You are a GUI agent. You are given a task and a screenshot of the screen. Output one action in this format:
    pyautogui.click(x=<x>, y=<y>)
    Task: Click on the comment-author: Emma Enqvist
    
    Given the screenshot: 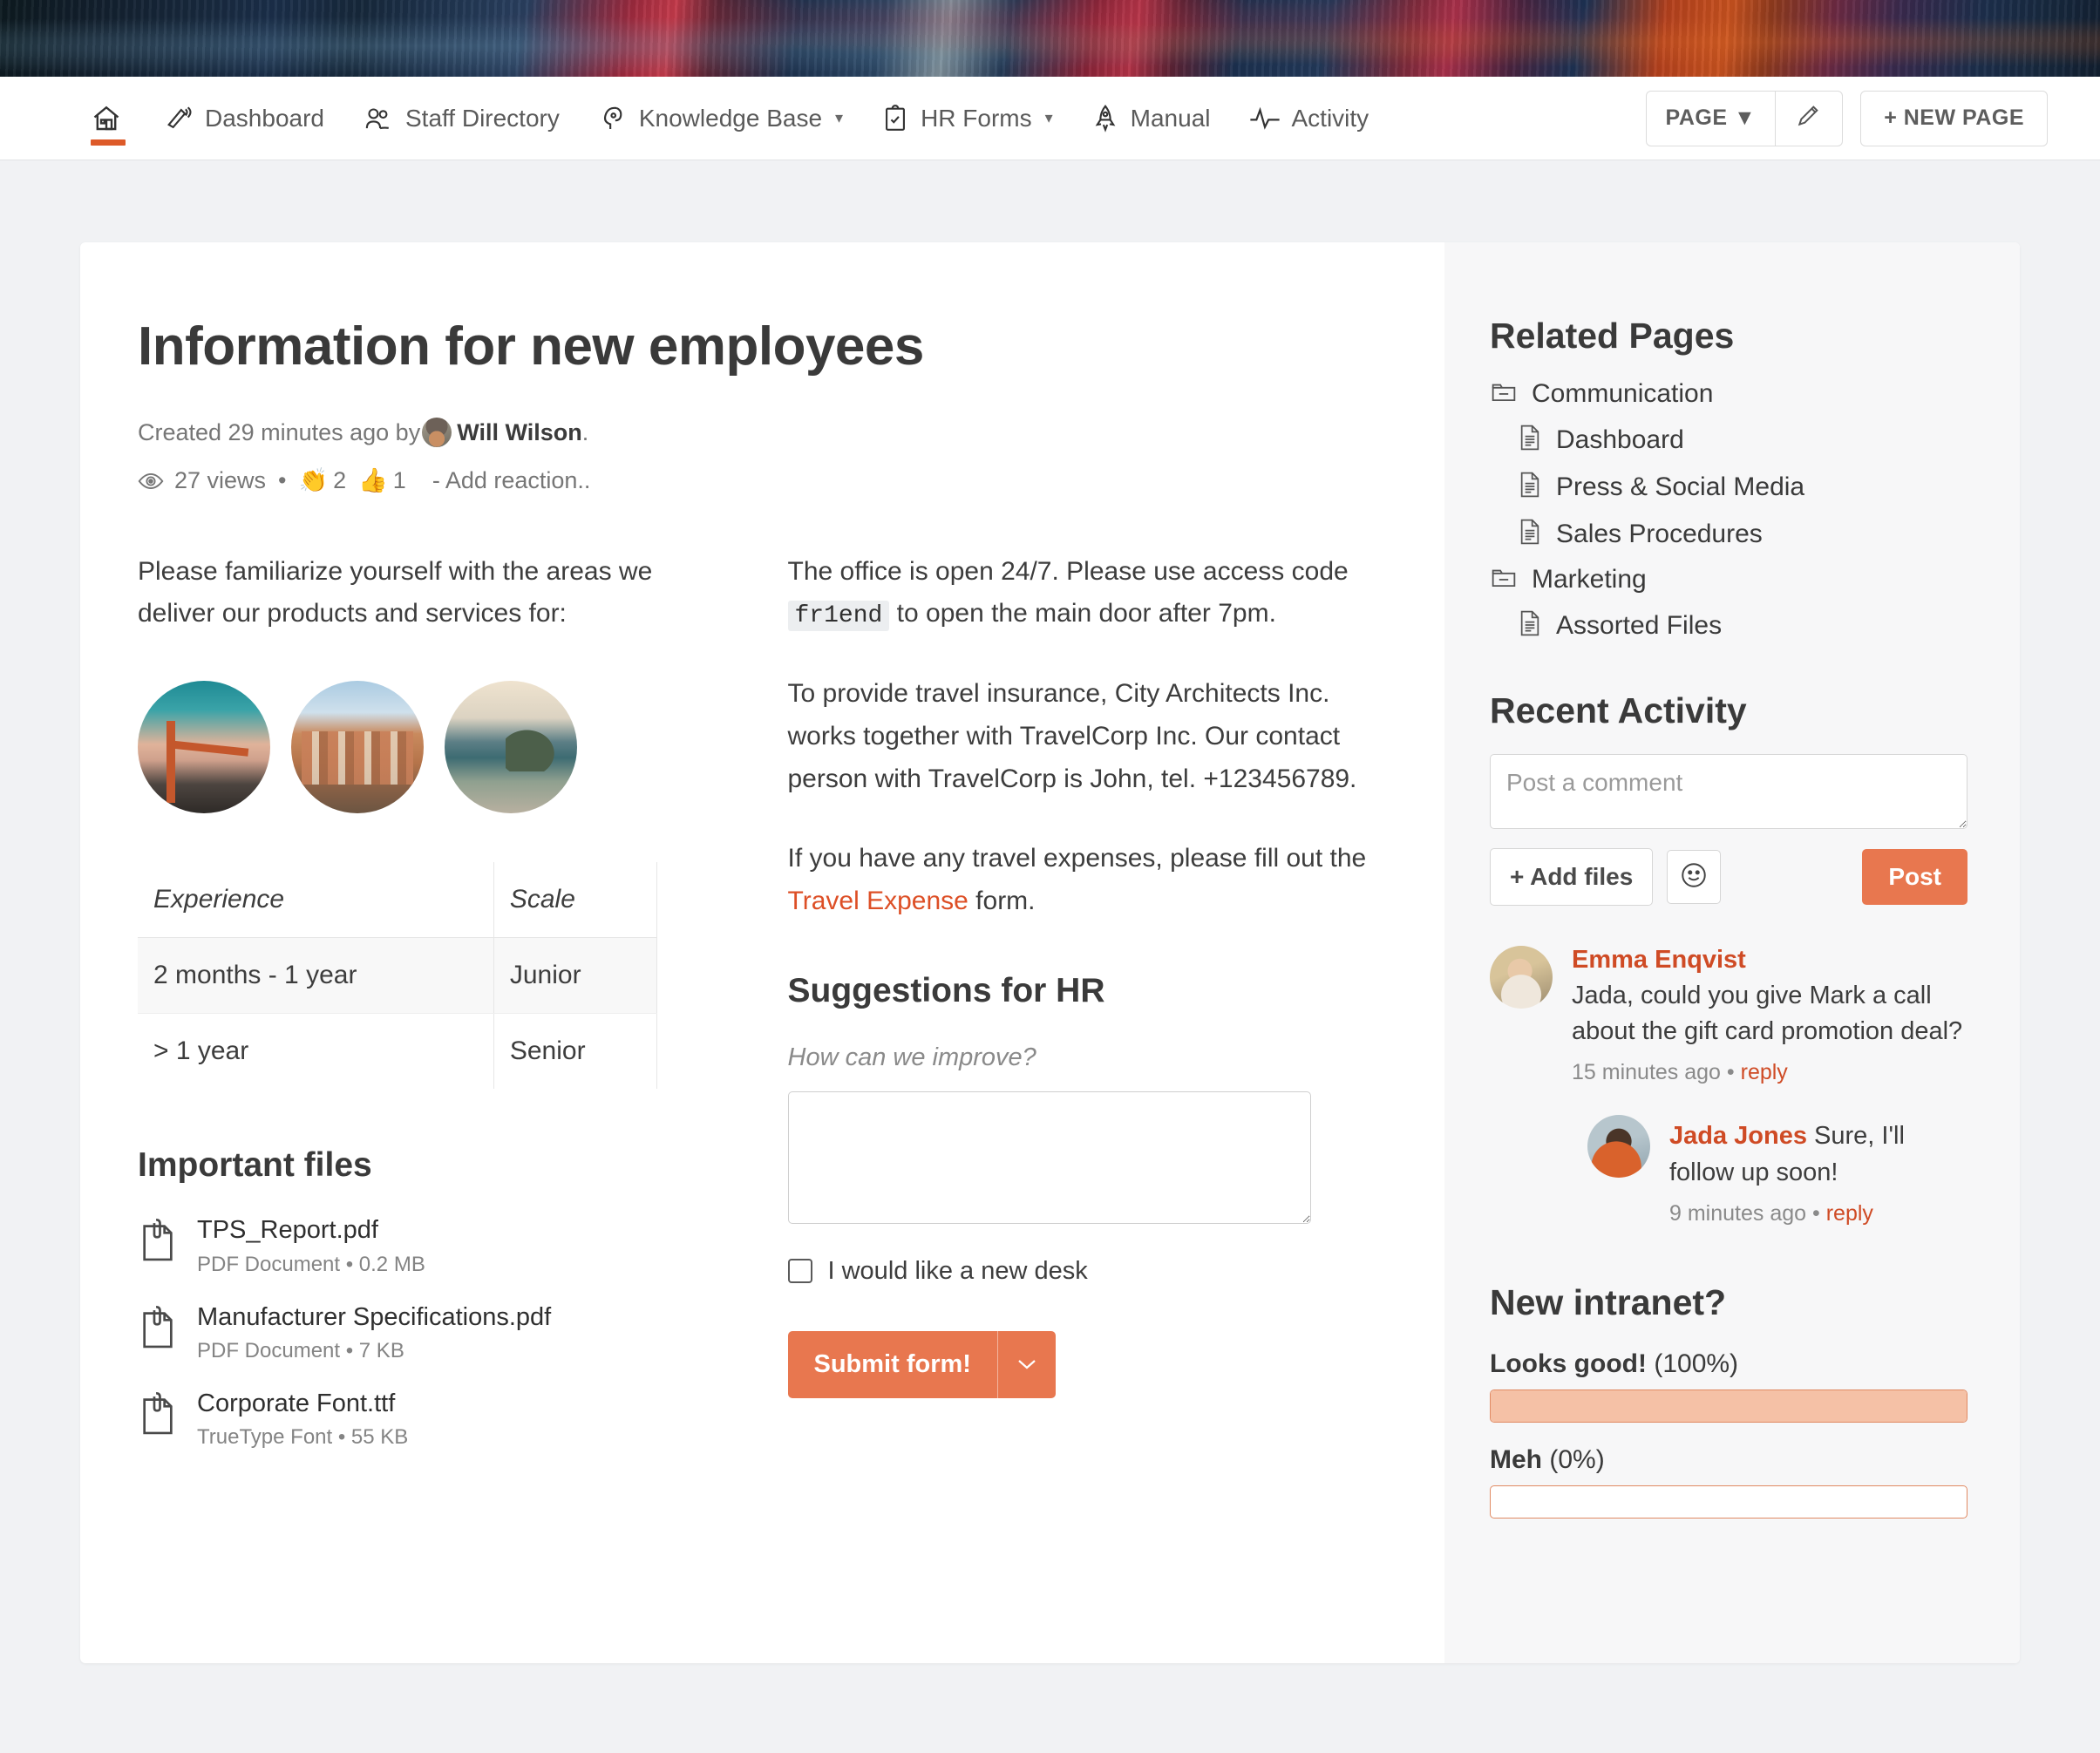 What is the action you would take?
    pyautogui.click(x=1770, y=960)
    